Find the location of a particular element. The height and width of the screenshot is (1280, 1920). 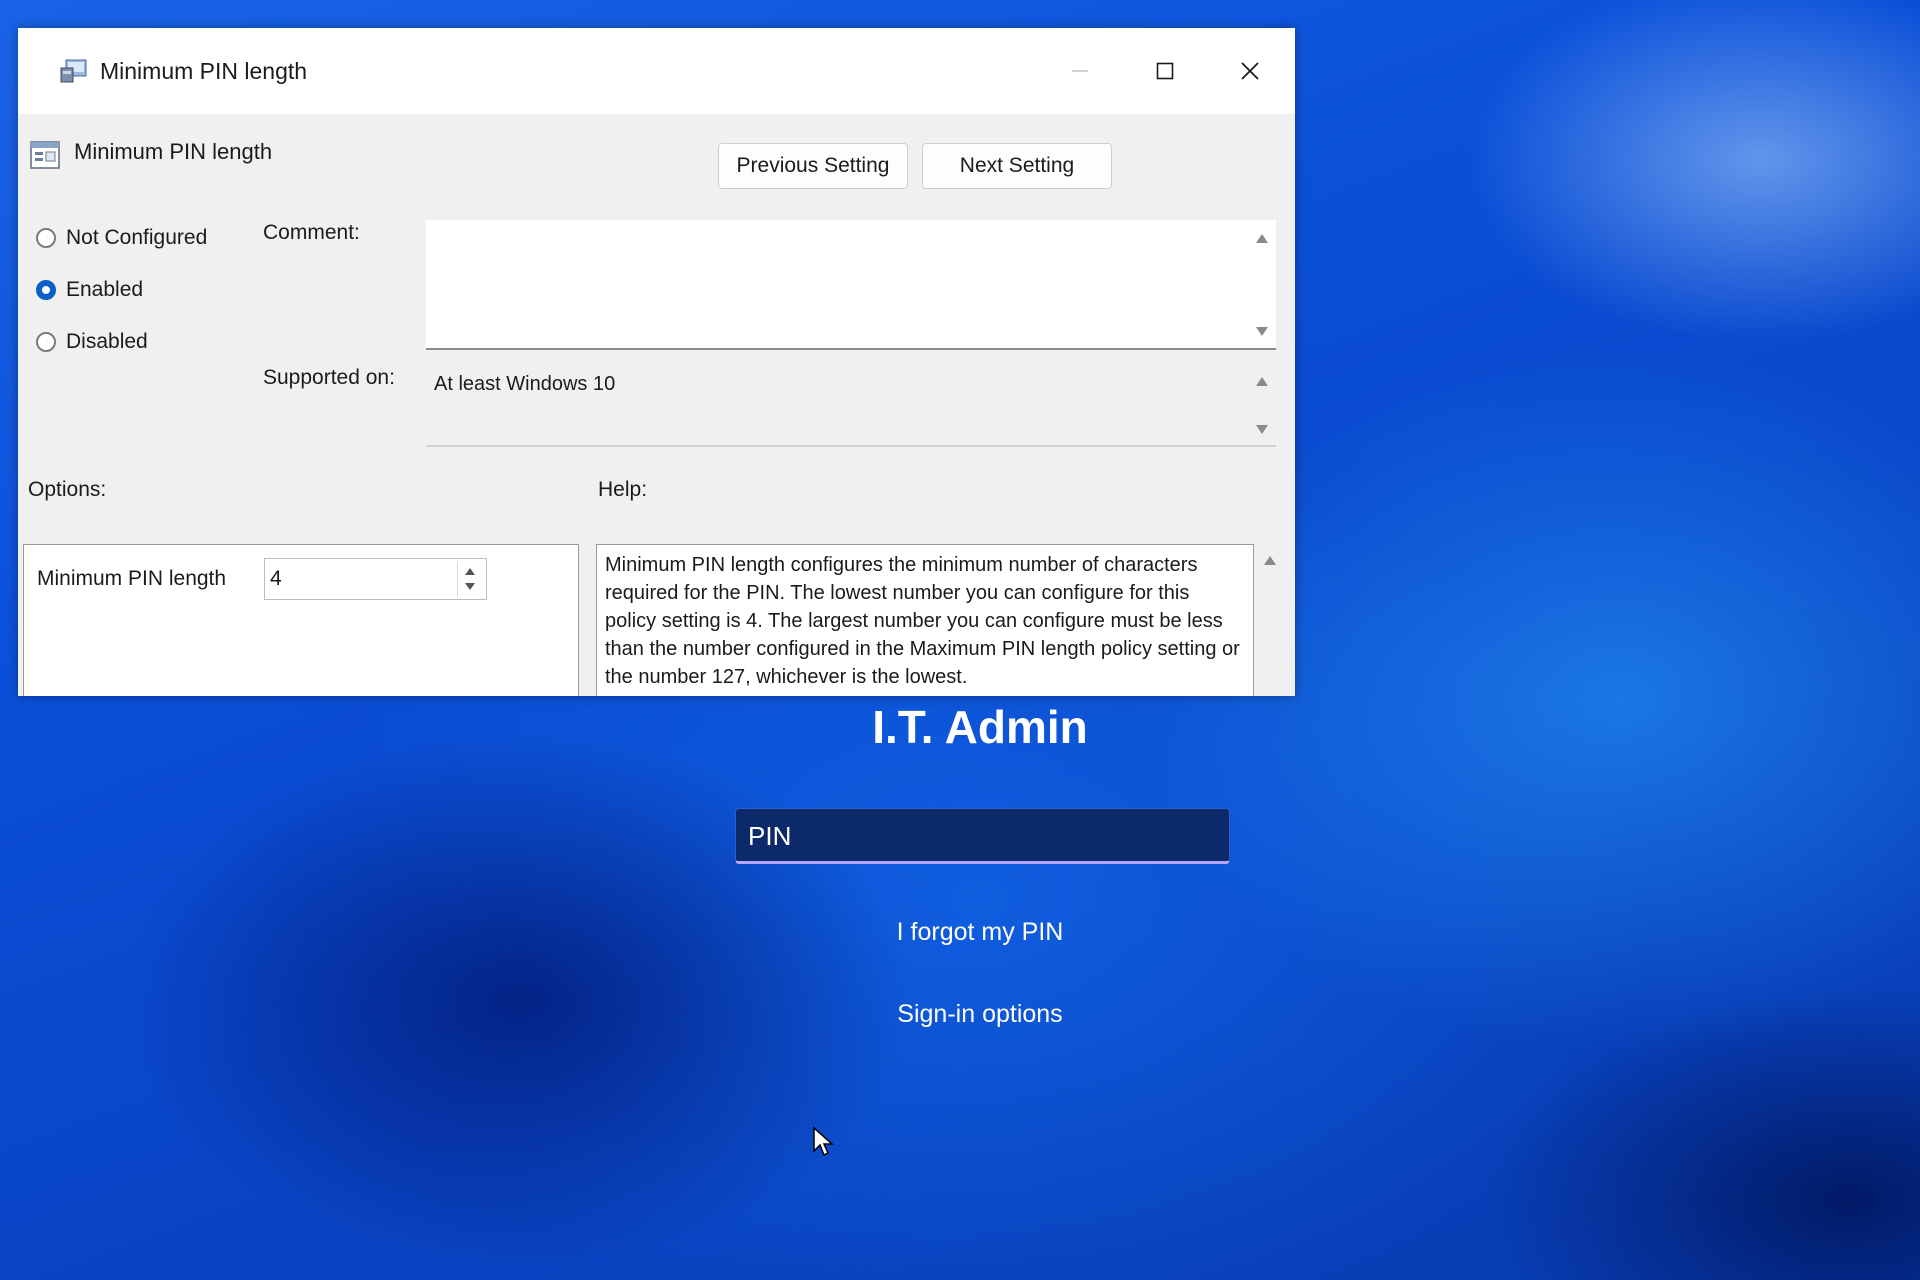

mouse-cursor-icon is located at coordinates (823, 1142).